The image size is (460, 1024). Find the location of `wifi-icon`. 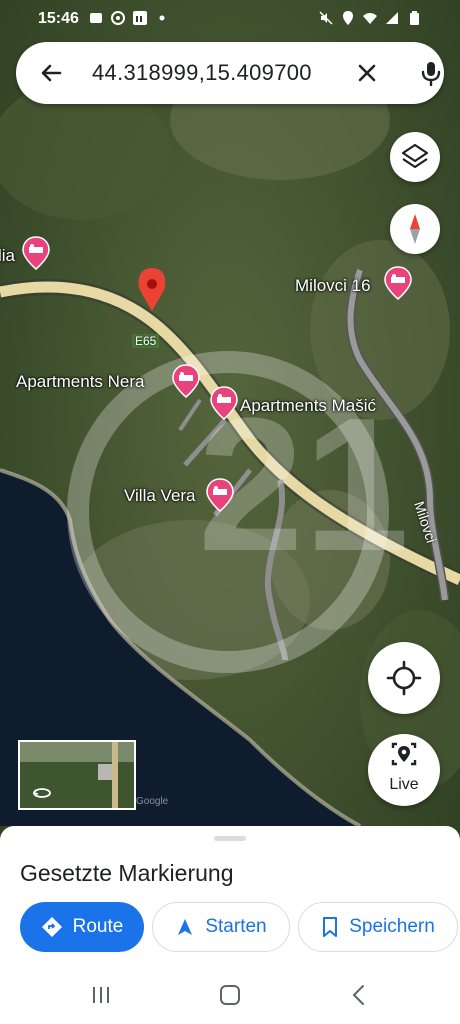

wifi-icon is located at coordinates (370, 18).